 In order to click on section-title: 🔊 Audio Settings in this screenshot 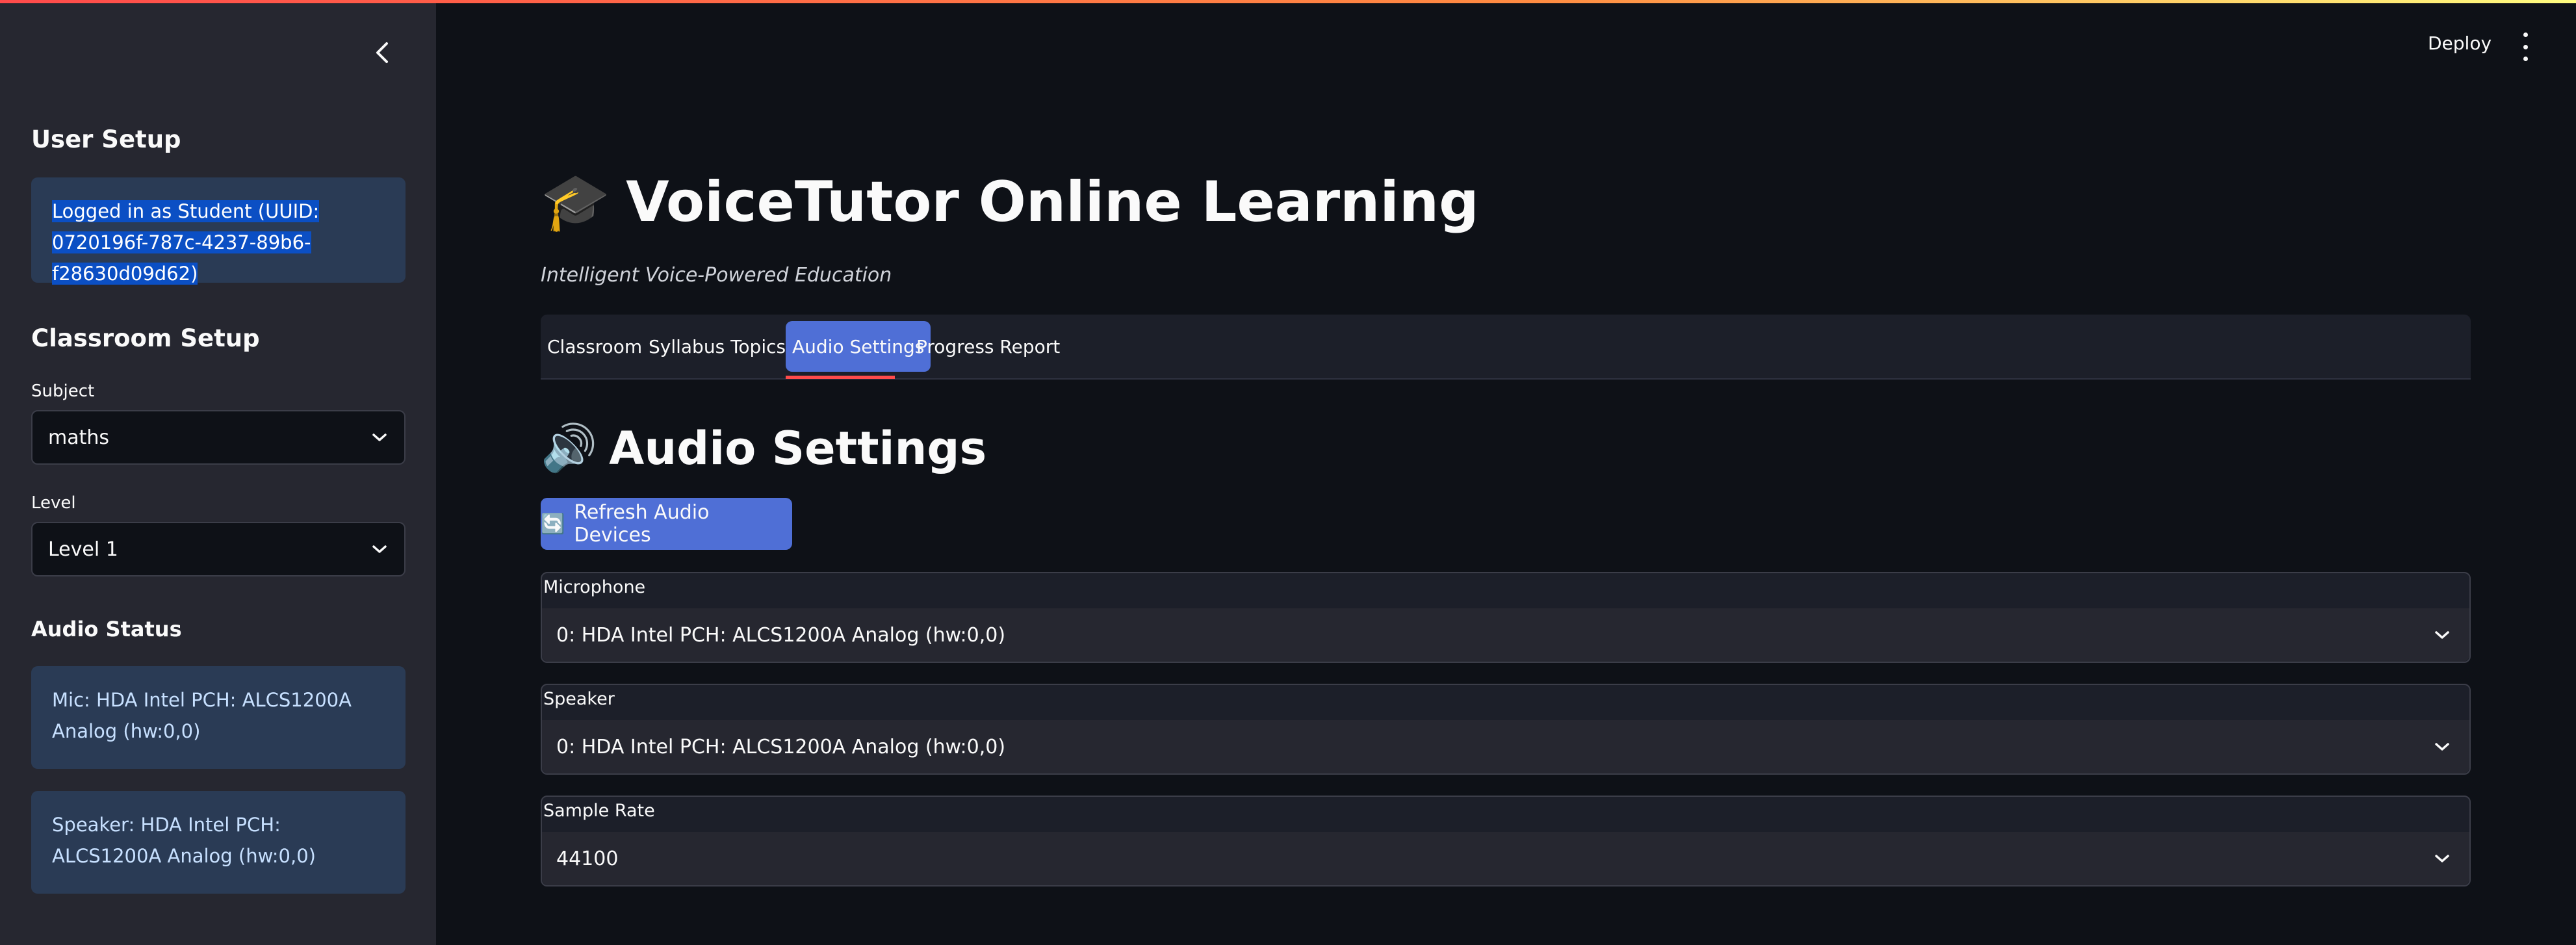, I will do `click(763, 448)`.